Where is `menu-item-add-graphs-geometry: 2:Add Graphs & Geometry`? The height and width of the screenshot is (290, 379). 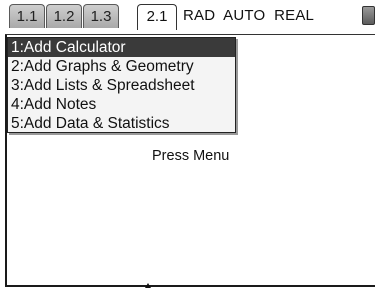 menu-item-add-graphs-geometry: 2:Add Graphs & Geometry is located at coordinates (121, 66).